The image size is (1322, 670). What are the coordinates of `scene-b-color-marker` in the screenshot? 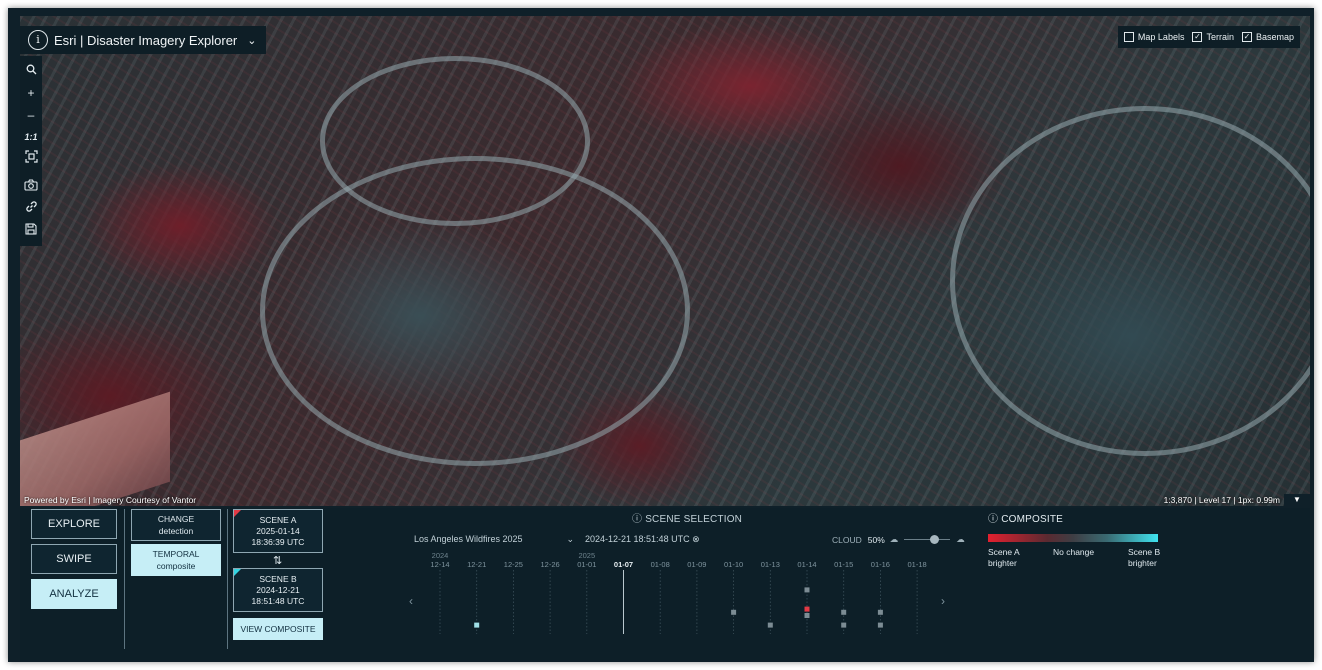 It's located at (237, 572).